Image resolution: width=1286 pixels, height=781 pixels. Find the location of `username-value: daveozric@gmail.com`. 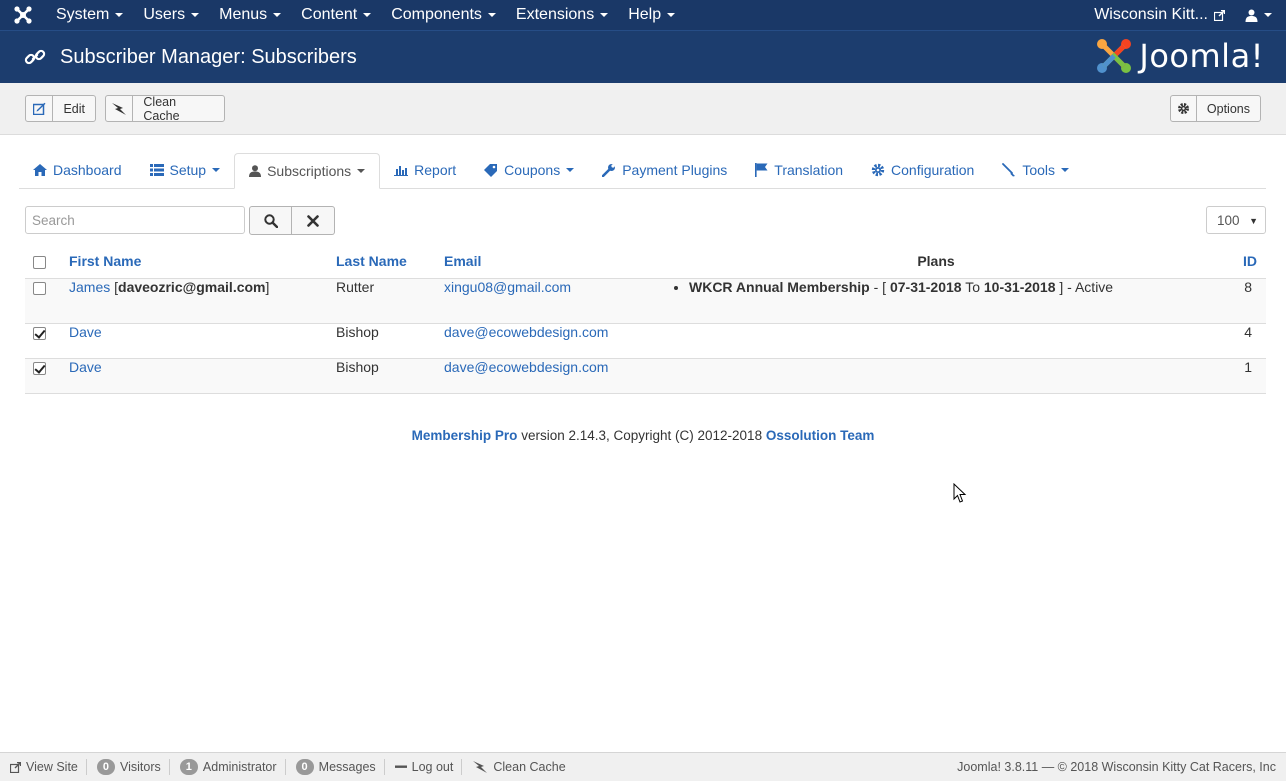

username-value: daveozric@gmail.com is located at coordinates (192, 286).